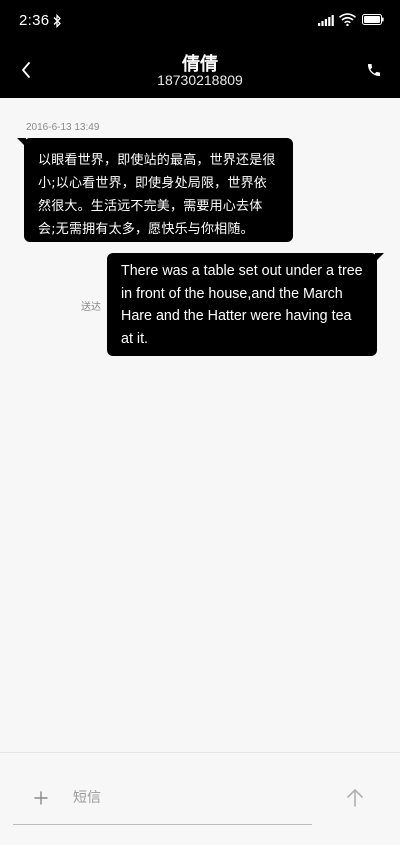 Image resolution: width=400 pixels, height=845 pixels. What do you see at coordinates (135, 338) in the screenshot?
I see `message-line: at it.` at bounding box center [135, 338].